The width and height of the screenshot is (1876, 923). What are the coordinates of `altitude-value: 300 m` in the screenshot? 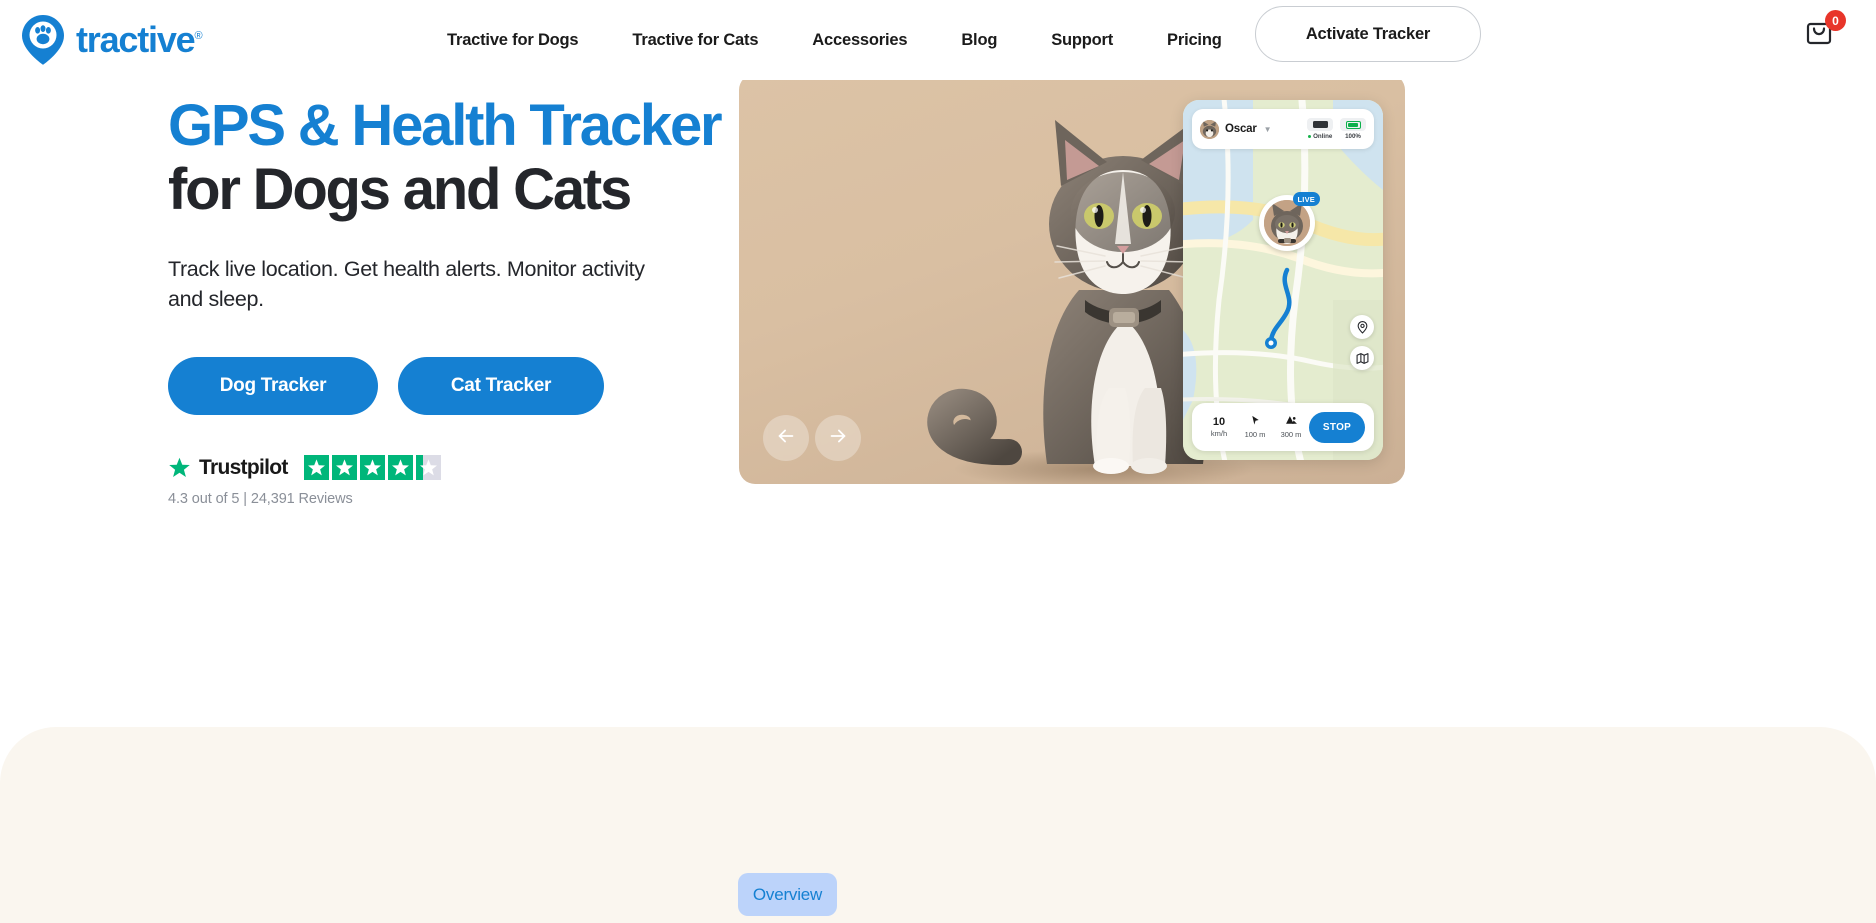 It's located at (1291, 434).